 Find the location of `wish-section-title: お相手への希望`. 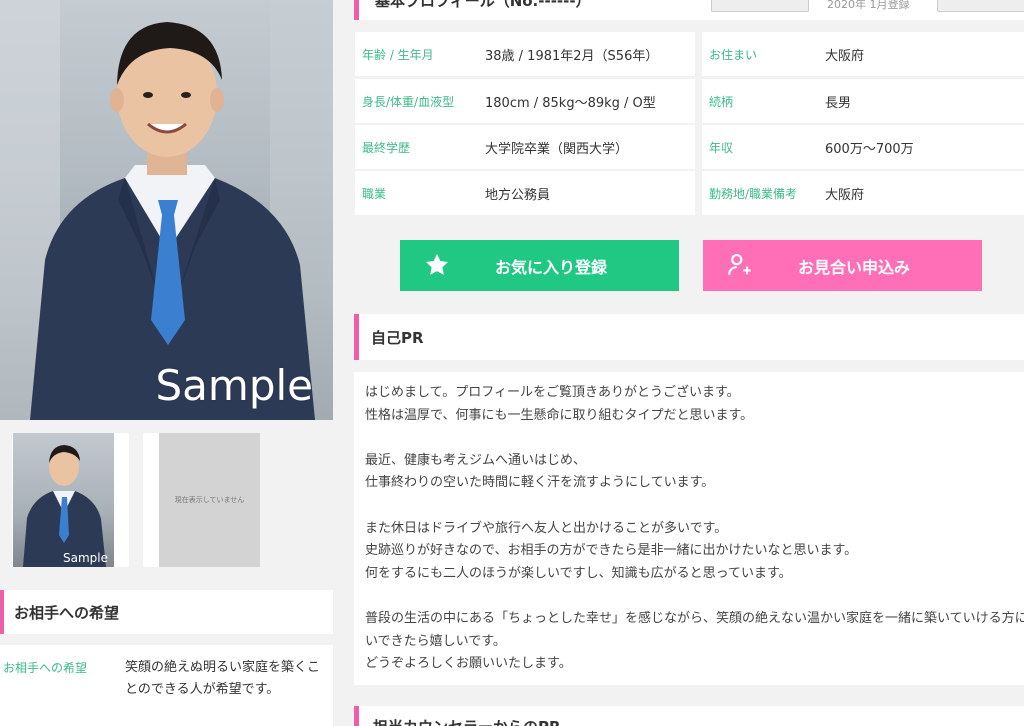

wish-section-title: お相手への希望 is located at coordinates (166, 612).